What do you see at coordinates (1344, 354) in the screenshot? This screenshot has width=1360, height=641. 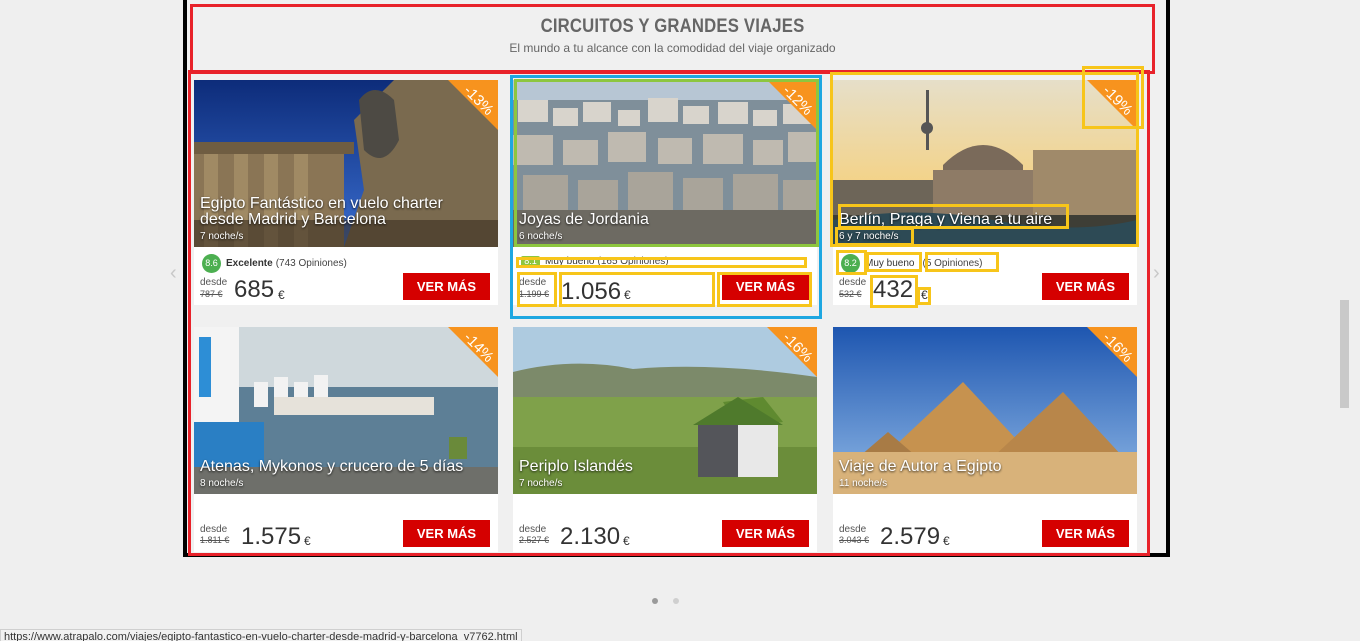 I see `page-scrollbar` at bounding box center [1344, 354].